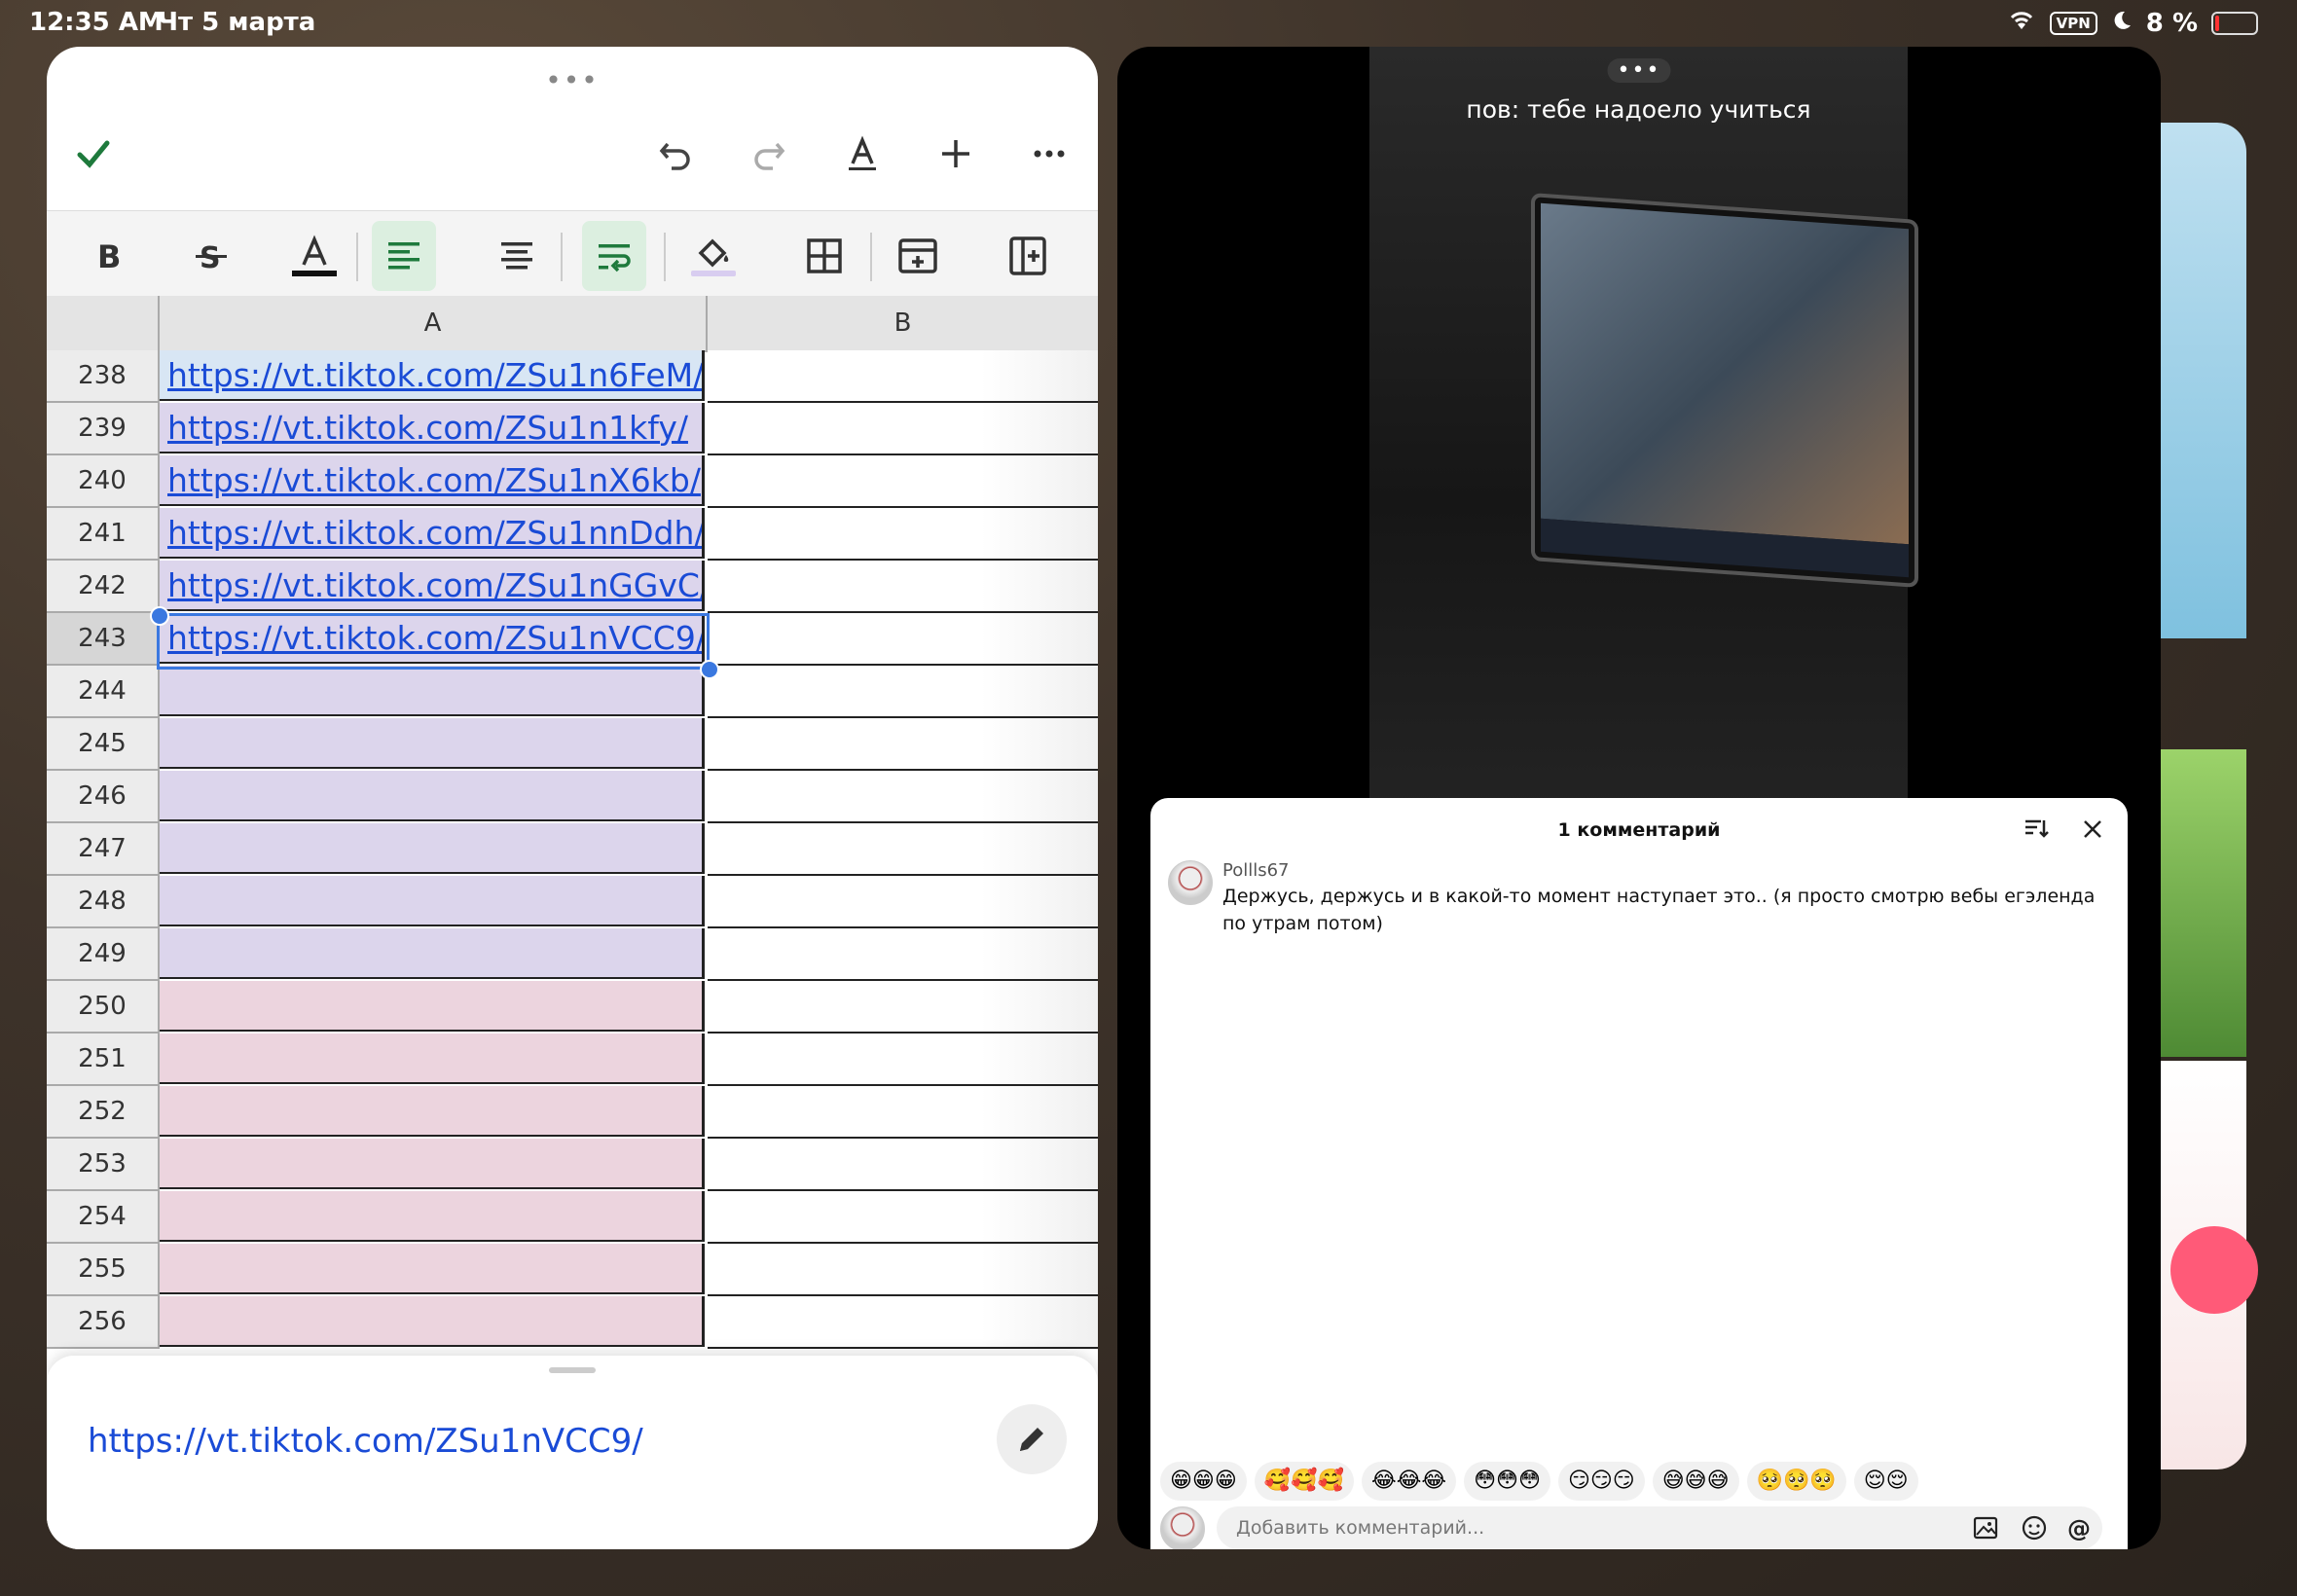  What do you see at coordinates (1032, 1439) in the screenshot?
I see `edit-button` at bounding box center [1032, 1439].